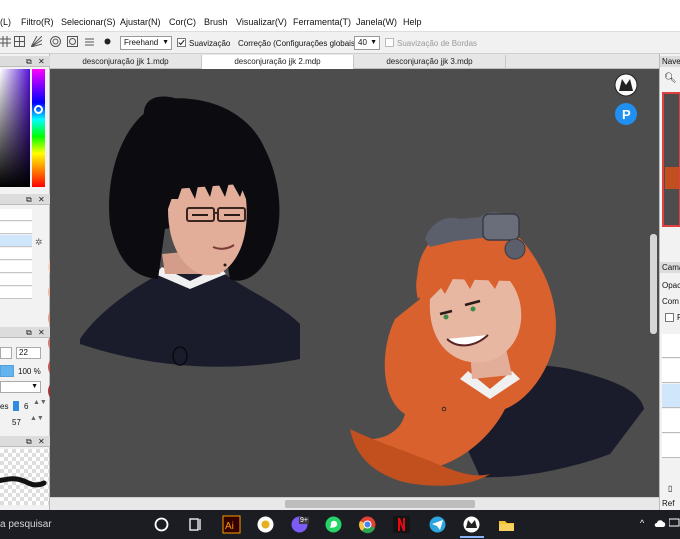 This screenshot has height=539, width=680. What do you see at coordinates (668, 503) in the screenshot?
I see `references-label: Ref` at bounding box center [668, 503].